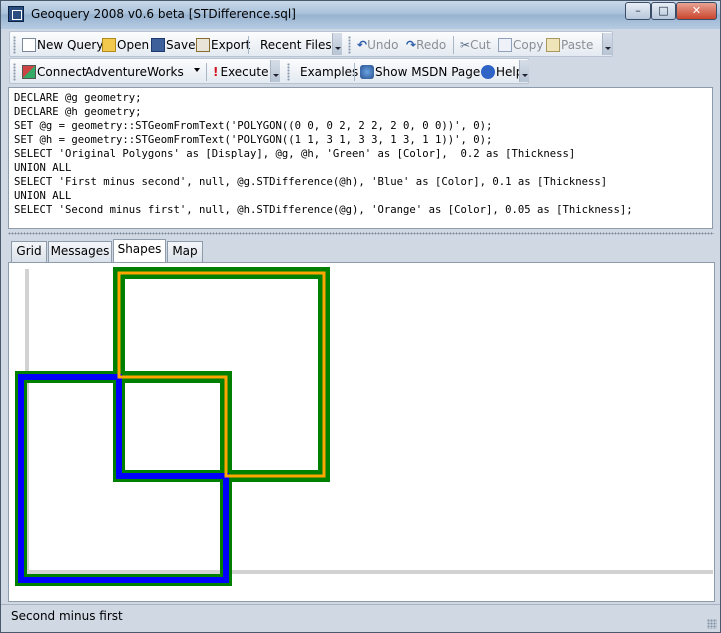 This screenshot has width=721, height=633. Describe the element at coordinates (638, 11) in the screenshot. I see `minimize-button: –` at that location.